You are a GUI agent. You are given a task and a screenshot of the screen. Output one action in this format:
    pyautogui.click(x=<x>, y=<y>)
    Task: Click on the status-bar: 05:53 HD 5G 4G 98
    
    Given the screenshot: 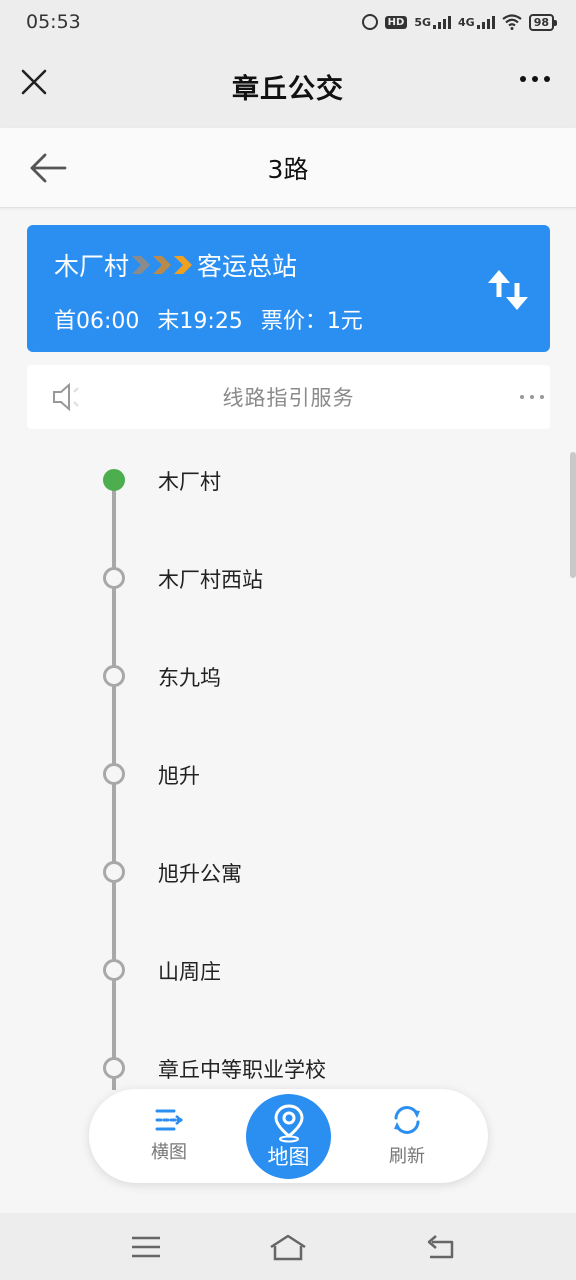 What is the action you would take?
    pyautogui.click(x=288, y=22)
    